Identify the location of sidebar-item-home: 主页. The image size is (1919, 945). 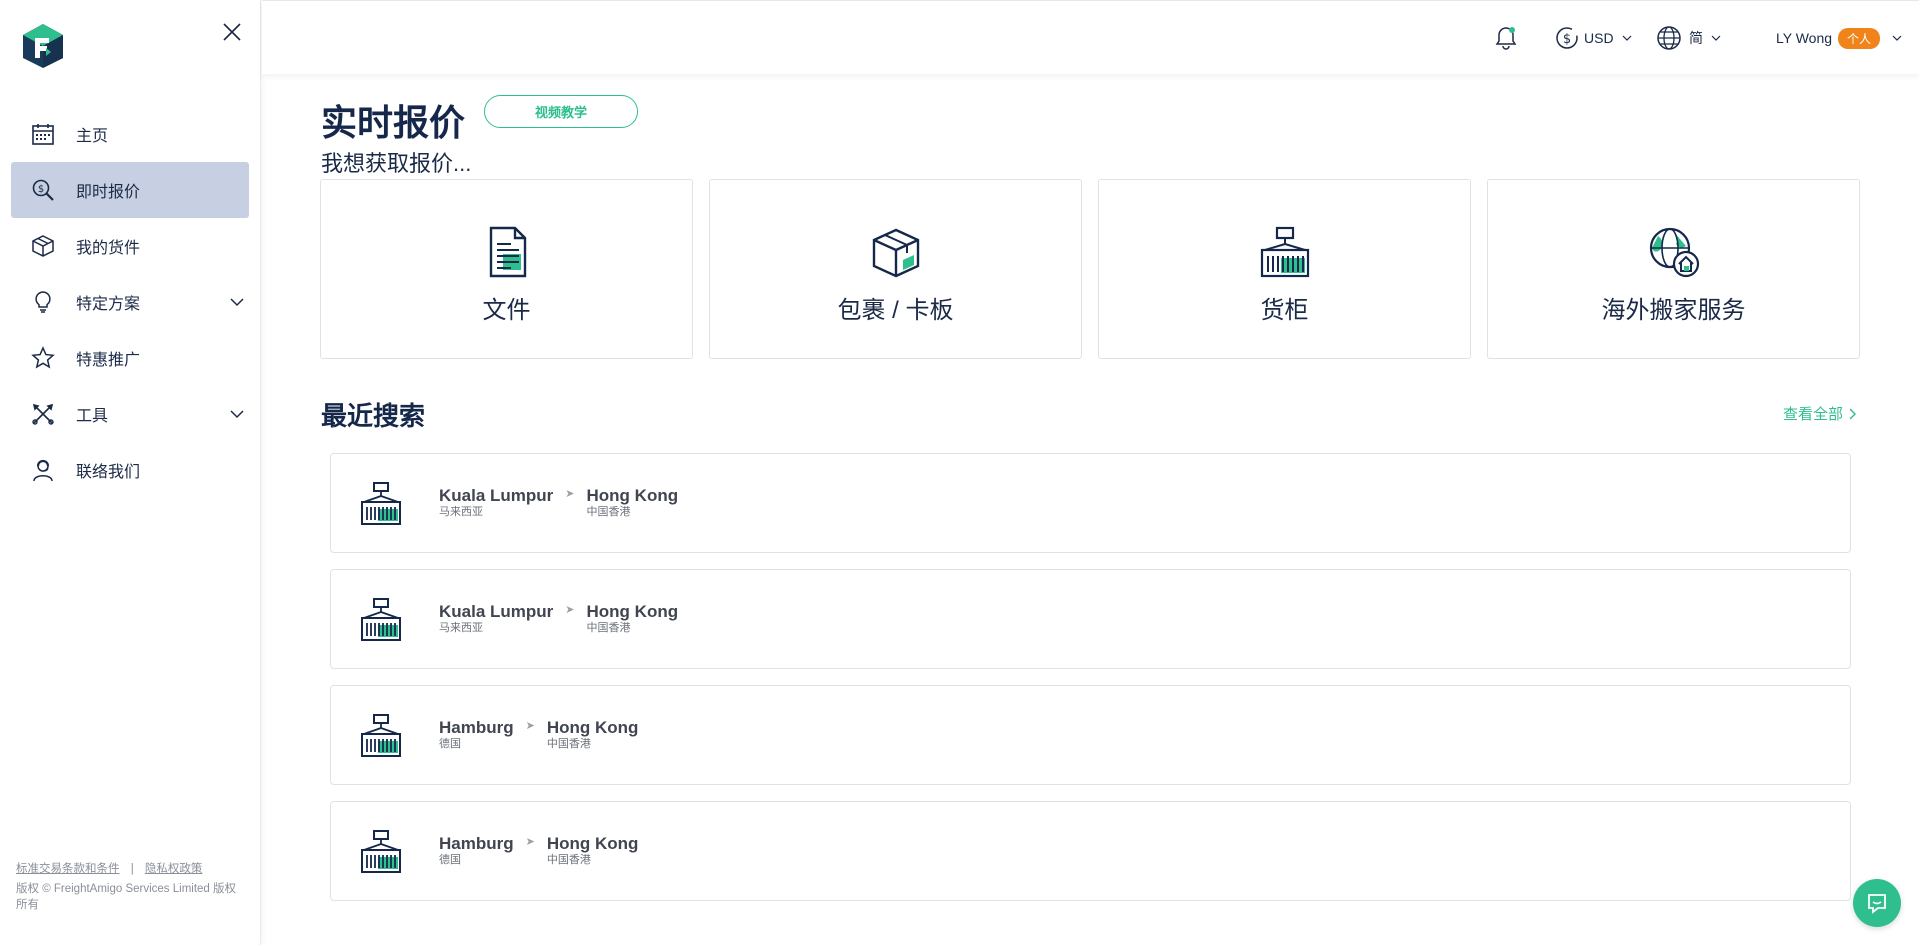
(130, 134).